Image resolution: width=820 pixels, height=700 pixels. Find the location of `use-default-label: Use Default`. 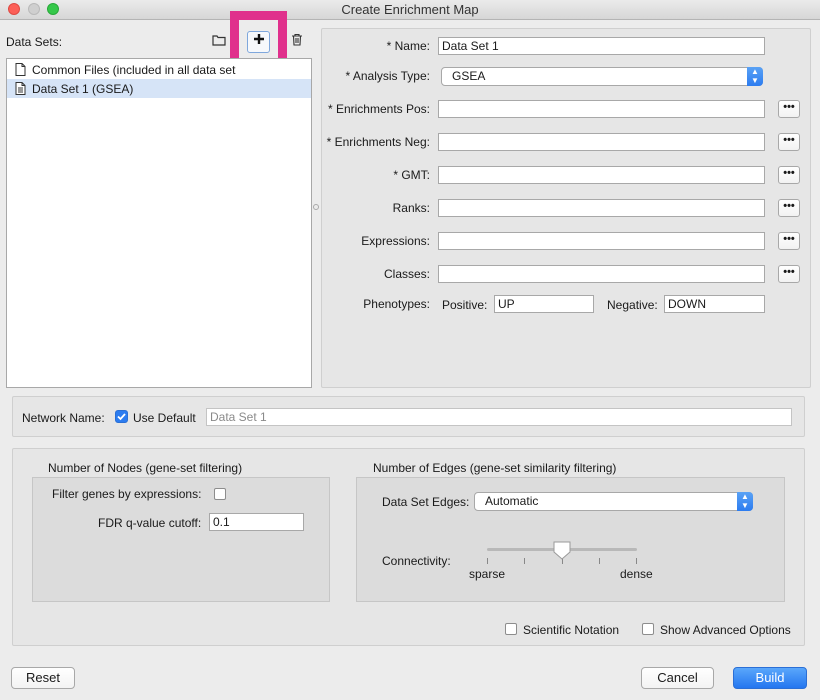

use-default-label: Use Default is located at coordinates (164, 418).